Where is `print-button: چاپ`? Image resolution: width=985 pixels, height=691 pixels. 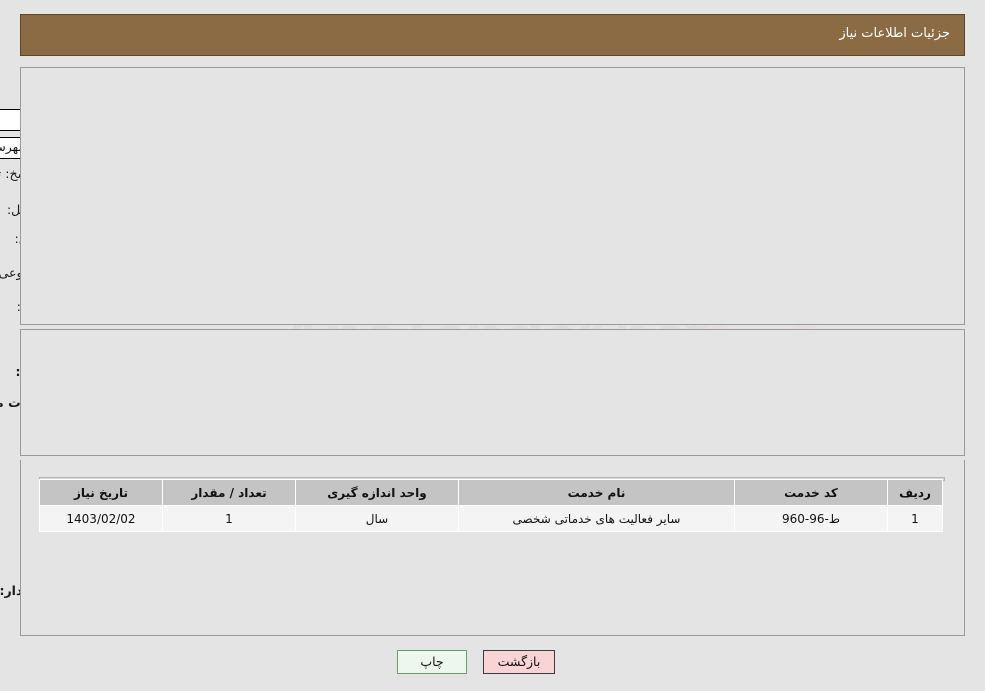 print-button: چاپ is located at coordinates (432, 662).